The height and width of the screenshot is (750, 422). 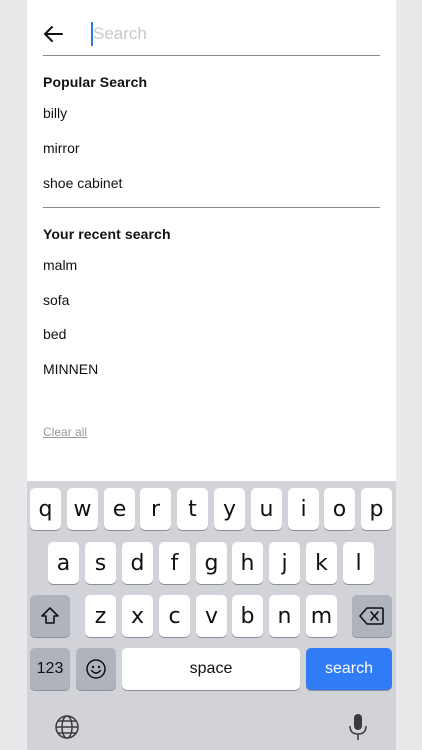 I want to click on key-j: j, so click(x=284, y=563).